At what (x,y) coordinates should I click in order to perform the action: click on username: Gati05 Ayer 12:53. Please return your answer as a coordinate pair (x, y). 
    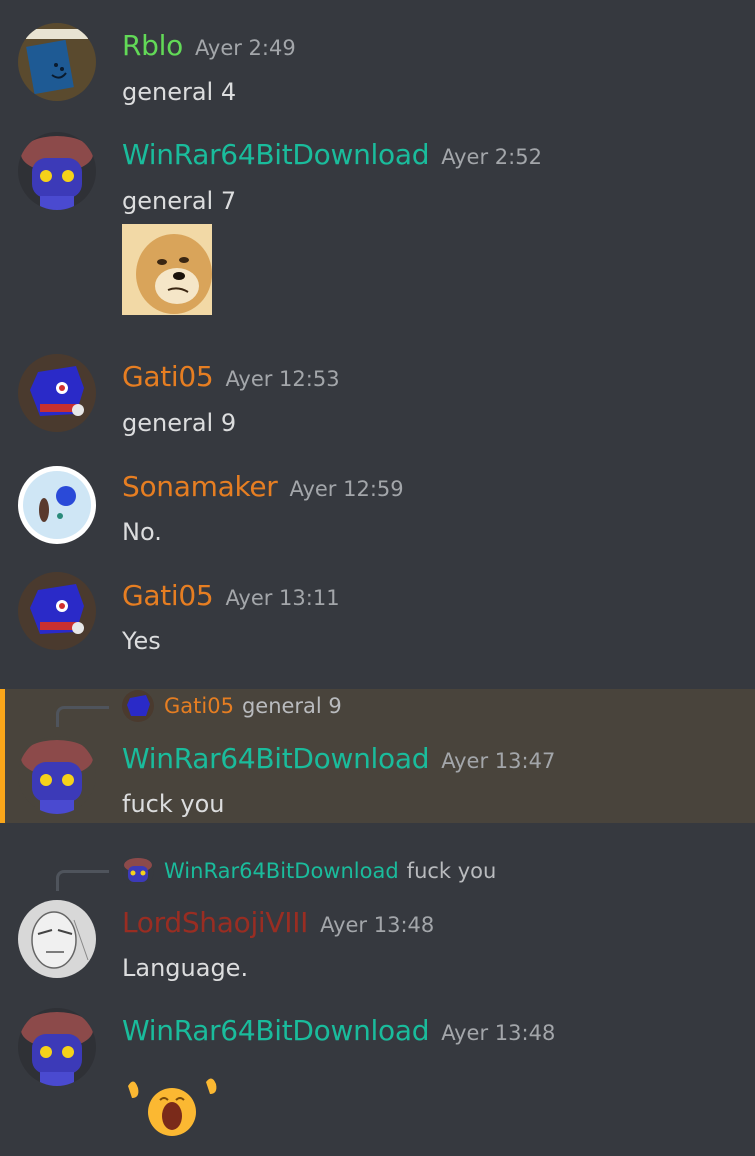
    Looking at the image, I should click on (231, 378).